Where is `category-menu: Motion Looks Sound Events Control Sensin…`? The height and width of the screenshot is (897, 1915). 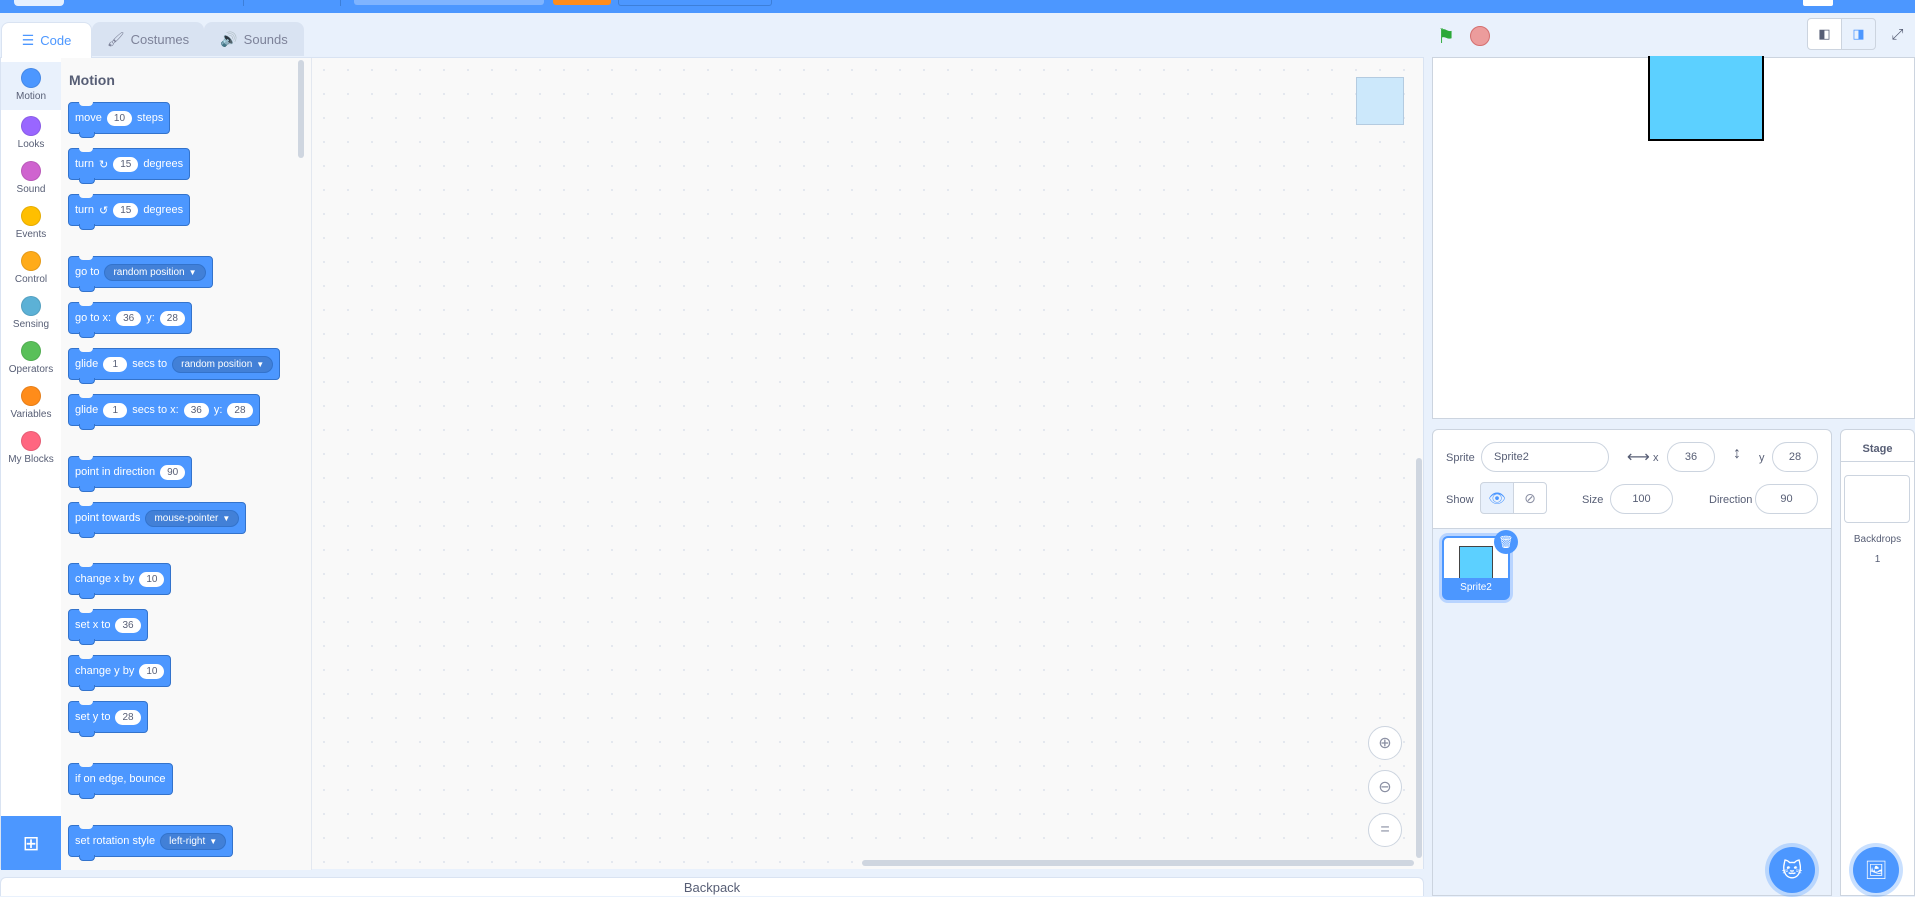
category-menu: Motion Looks Sound Events Control Sensin… is located at coordinates (31, 464).